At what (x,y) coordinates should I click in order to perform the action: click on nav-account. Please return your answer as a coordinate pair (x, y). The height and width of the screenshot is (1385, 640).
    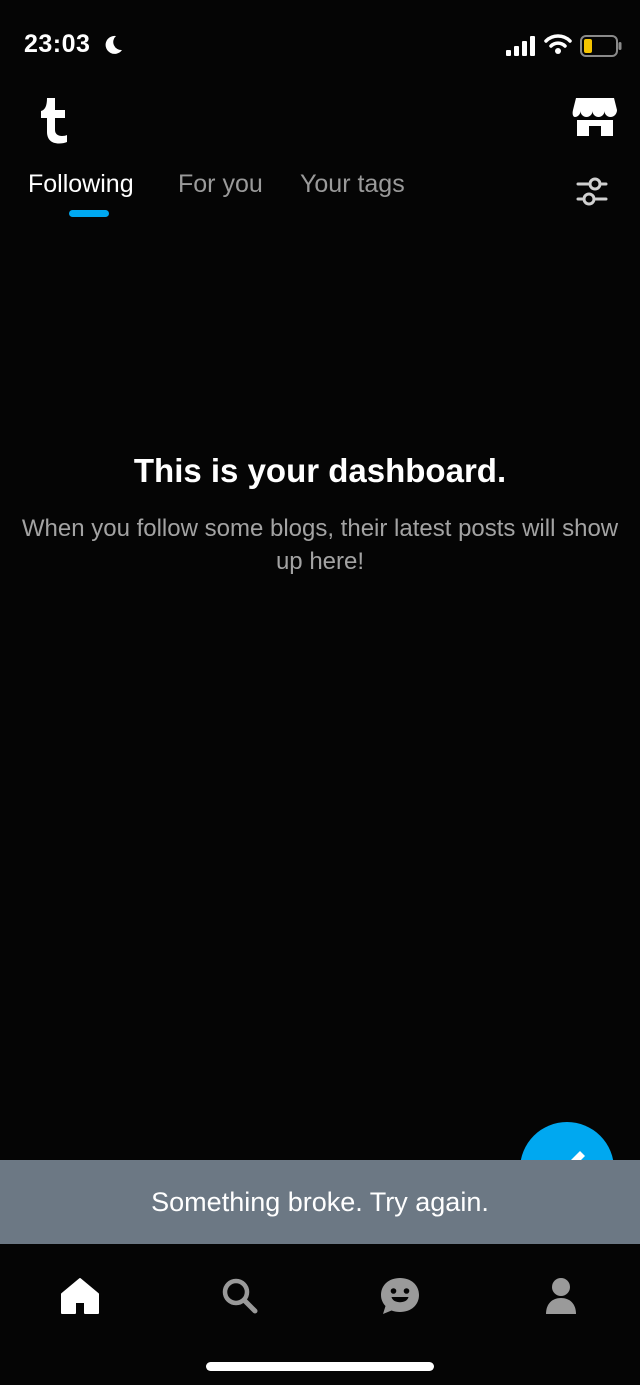
    Looking at the image, I should click on (561, 1296).